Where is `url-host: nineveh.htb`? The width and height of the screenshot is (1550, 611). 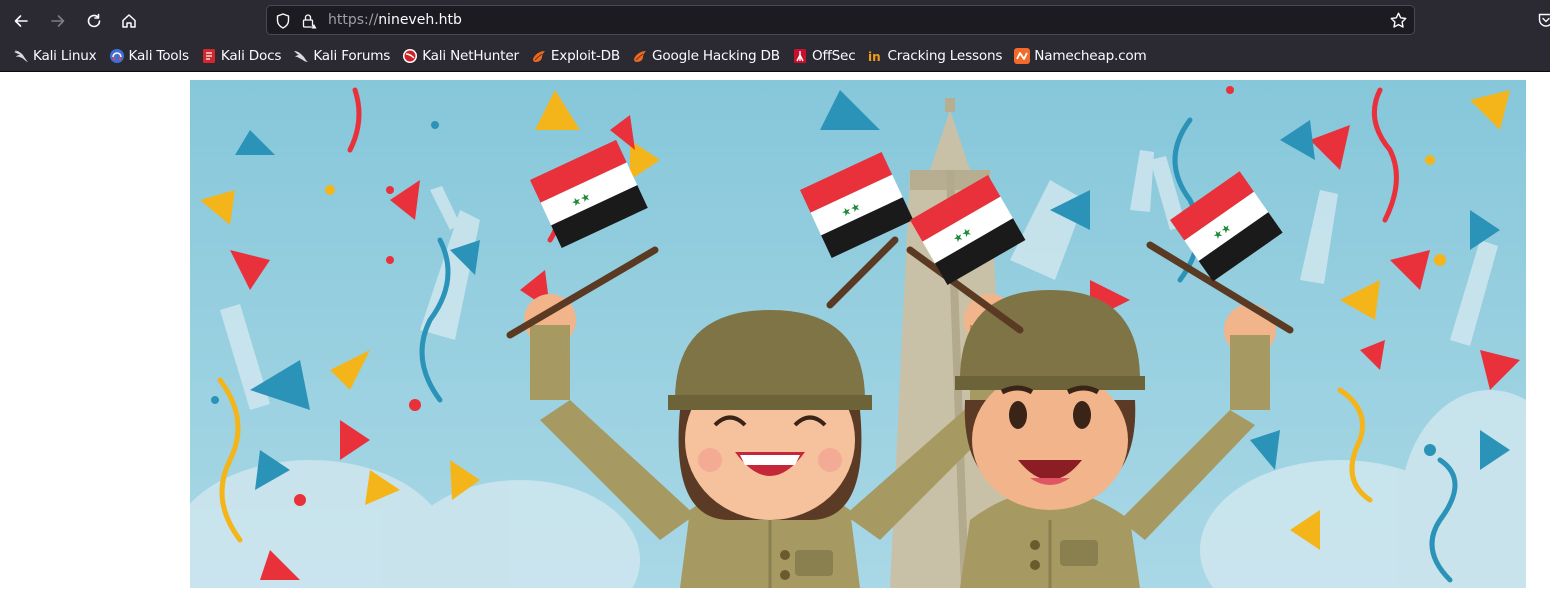 url-host: nineveh.htb is located at coordinates (420, 20).